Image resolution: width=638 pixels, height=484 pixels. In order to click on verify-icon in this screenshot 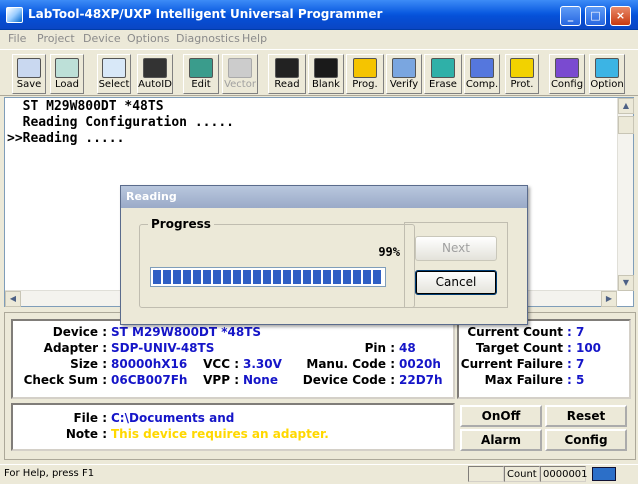, I will do `click(404, 68)`.